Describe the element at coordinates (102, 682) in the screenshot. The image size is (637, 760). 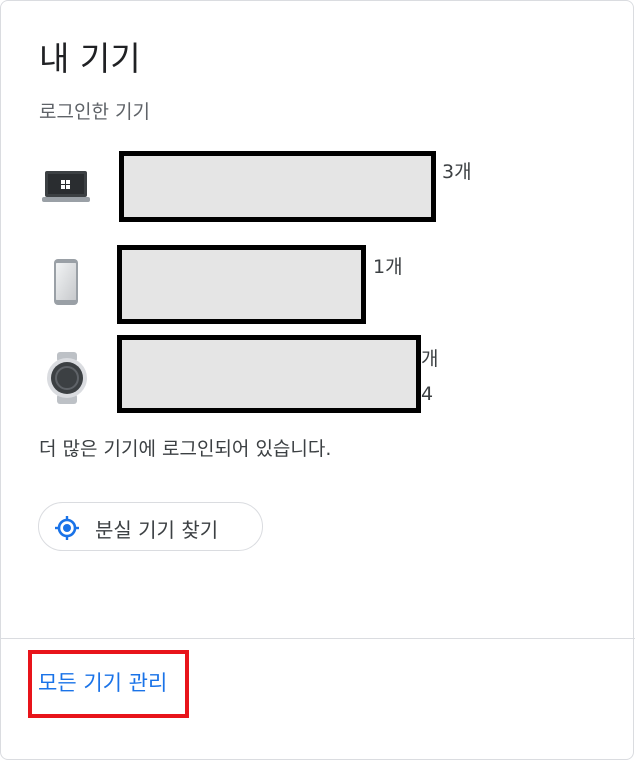
I see `manage-all-devices-link: 모든 기기 관리` at that location.